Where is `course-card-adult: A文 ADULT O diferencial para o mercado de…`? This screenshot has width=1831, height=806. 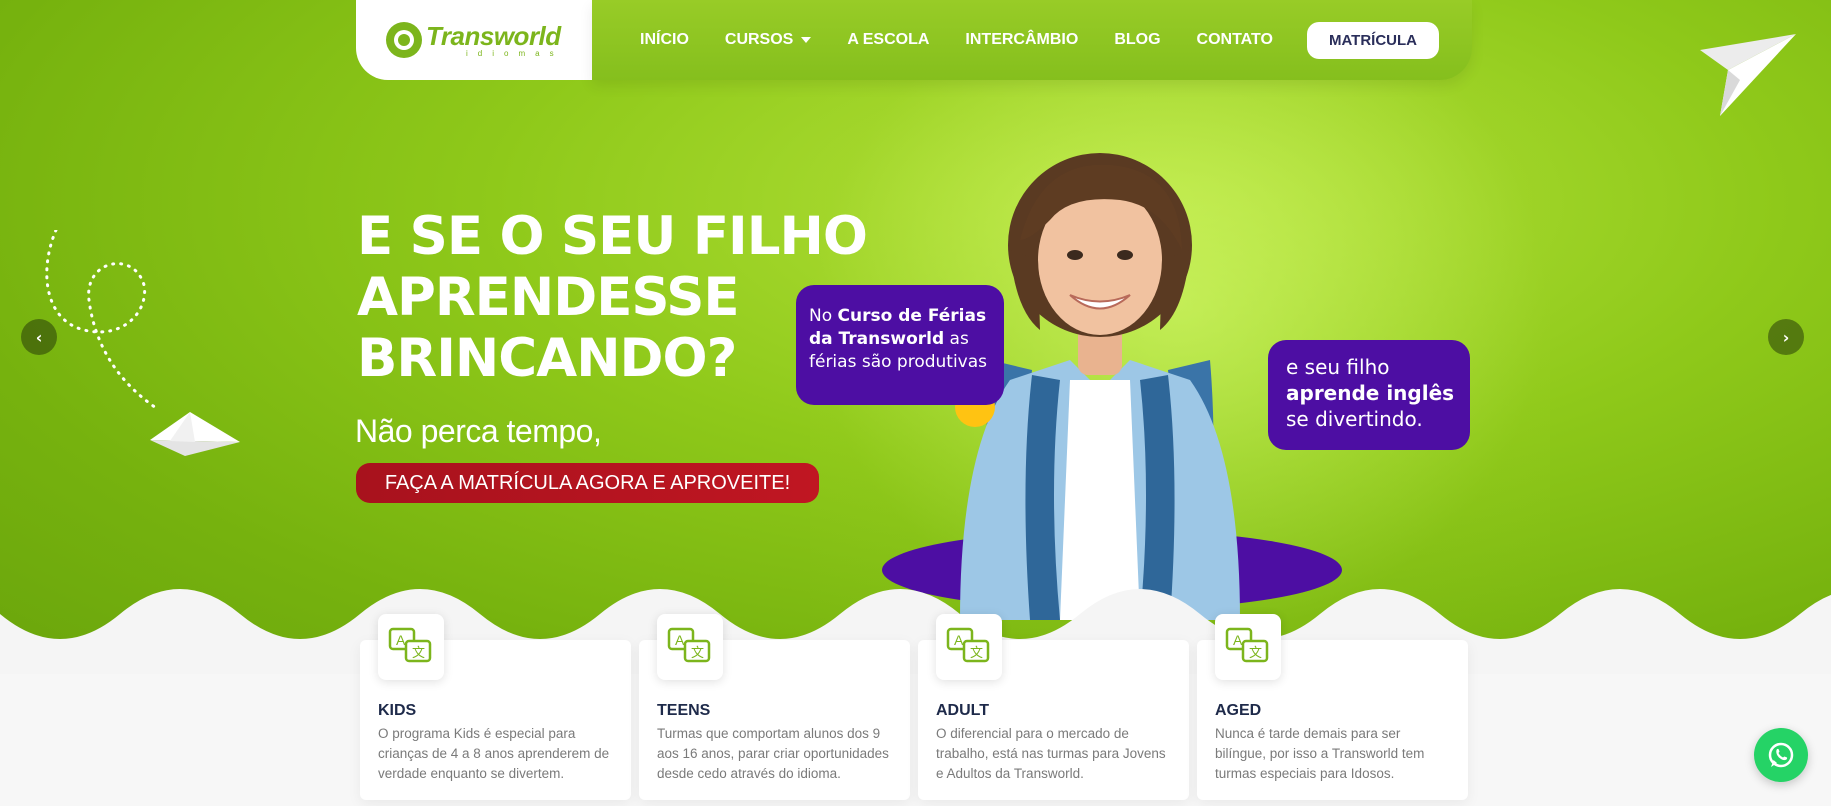
course-card-adult: A文 ADULT O diferencial para o mercado de… is located at coordinates (1053, 707).